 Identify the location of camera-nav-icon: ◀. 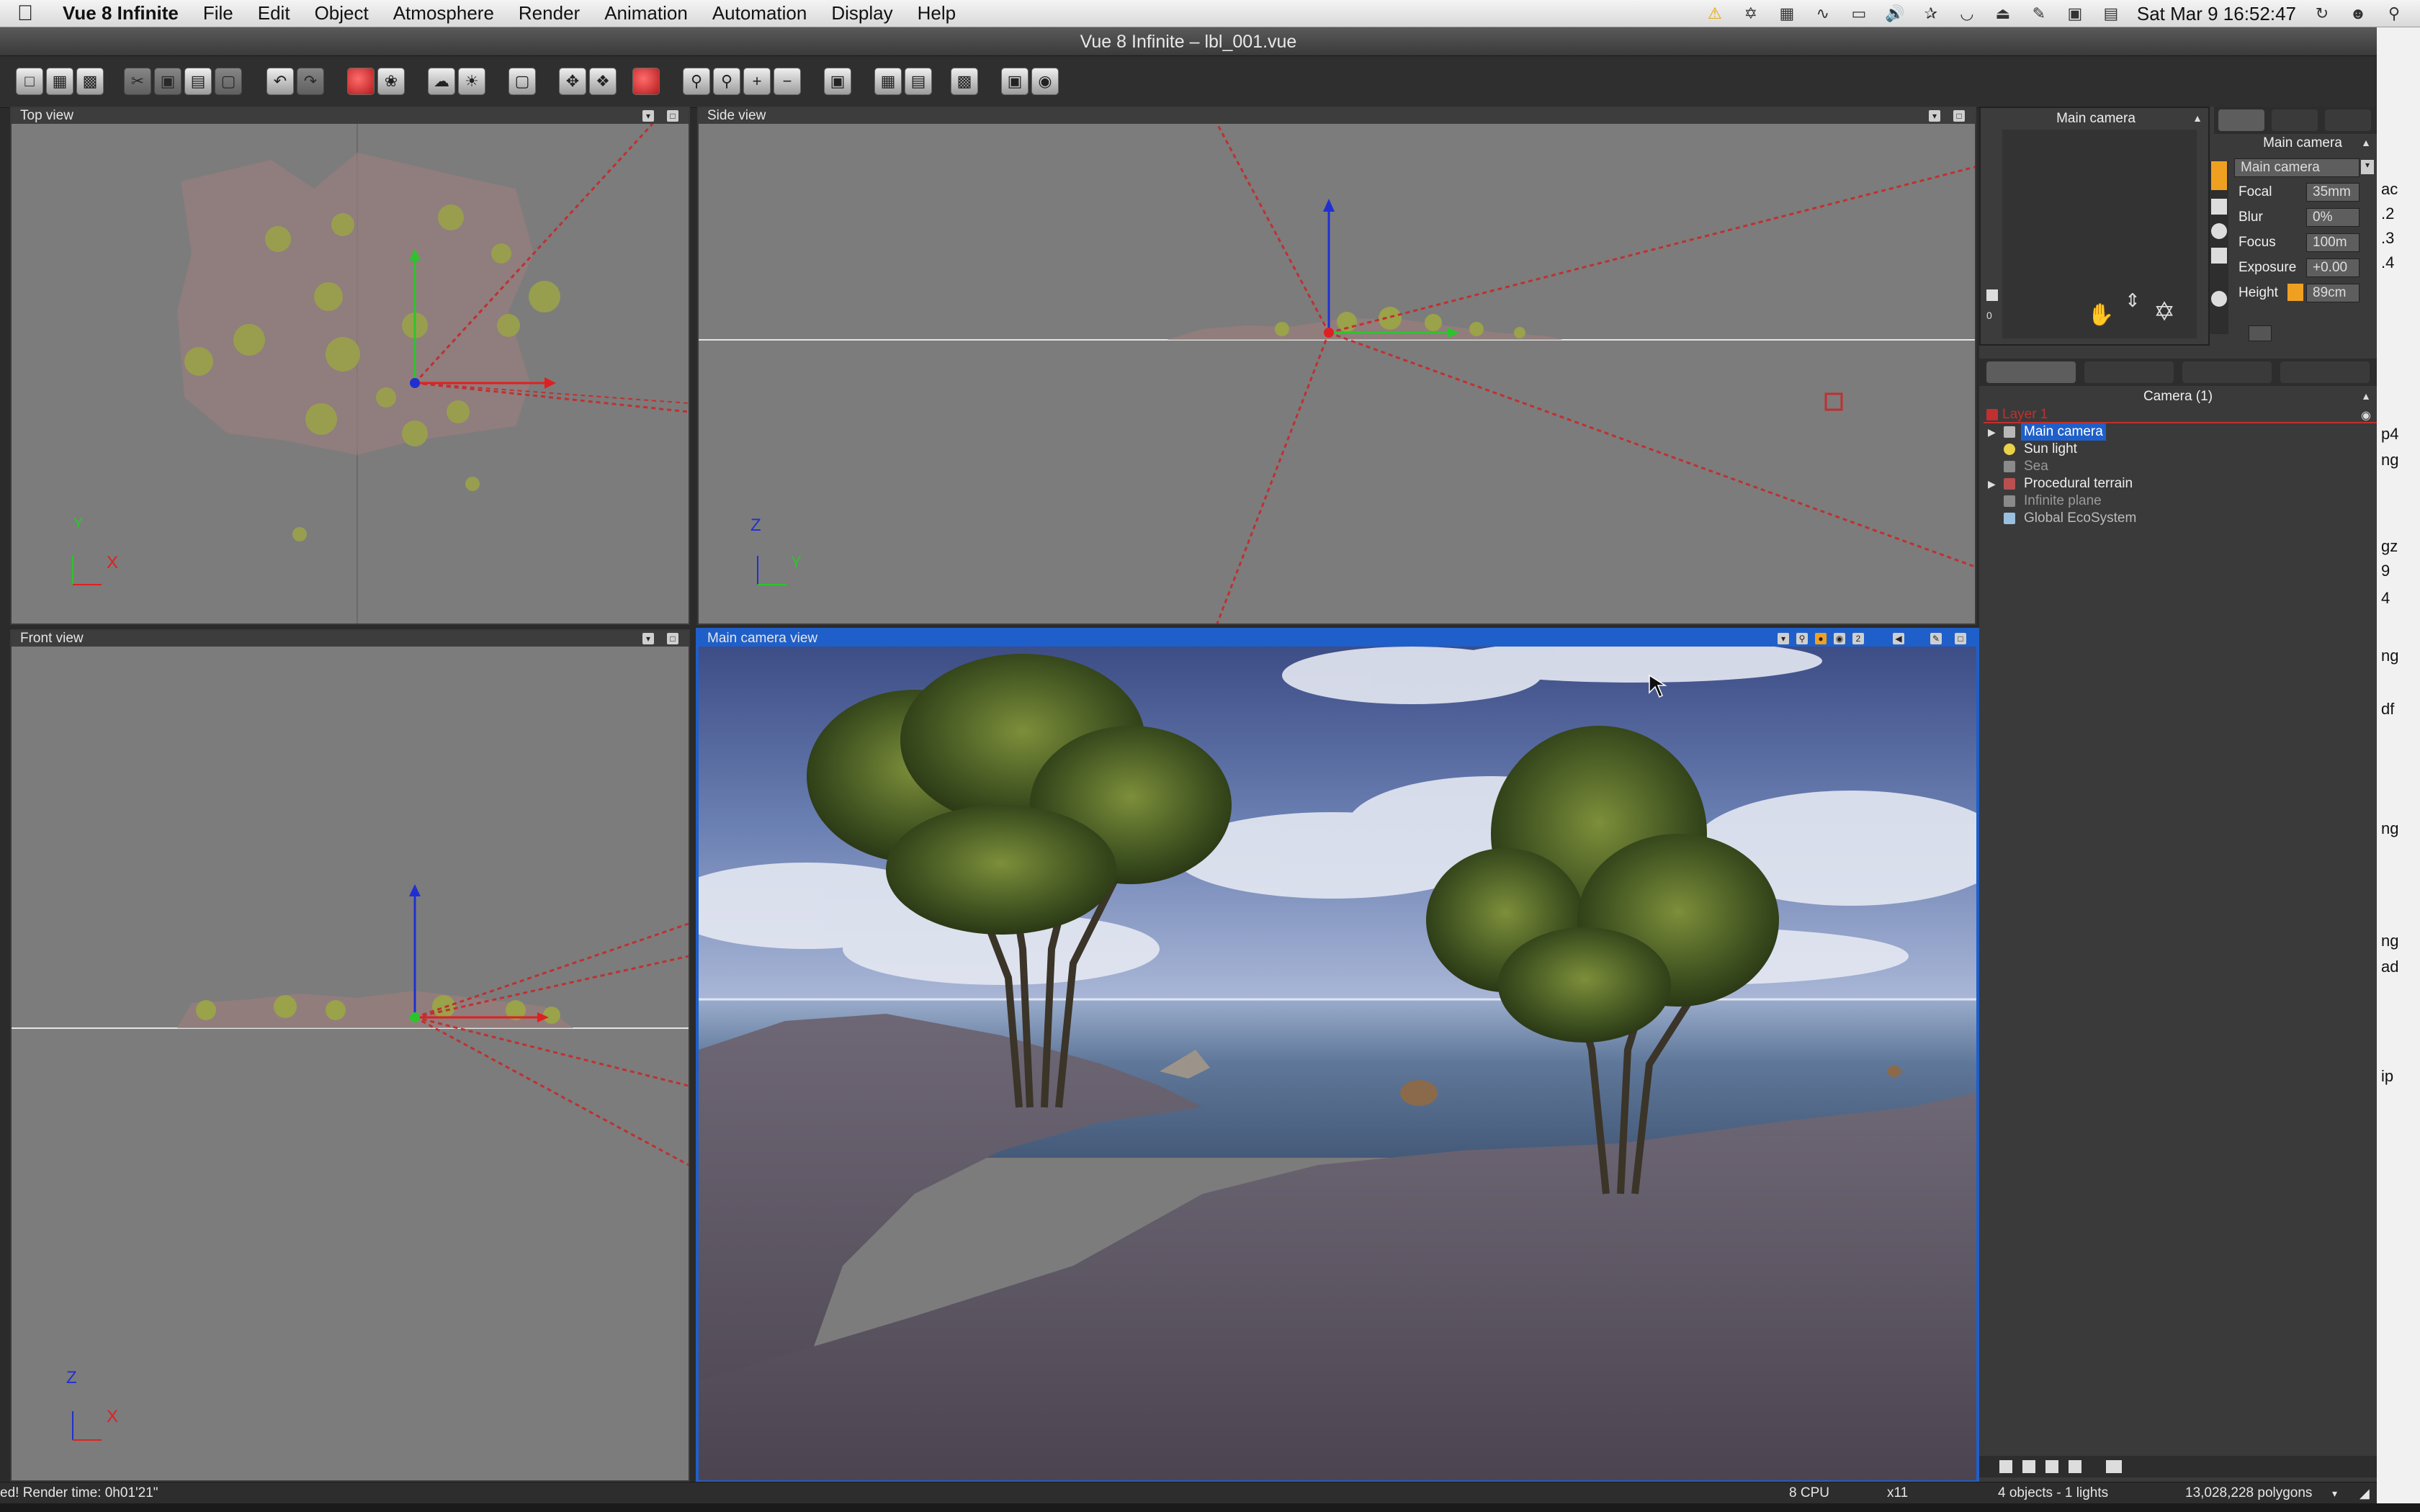
(1898, 638).